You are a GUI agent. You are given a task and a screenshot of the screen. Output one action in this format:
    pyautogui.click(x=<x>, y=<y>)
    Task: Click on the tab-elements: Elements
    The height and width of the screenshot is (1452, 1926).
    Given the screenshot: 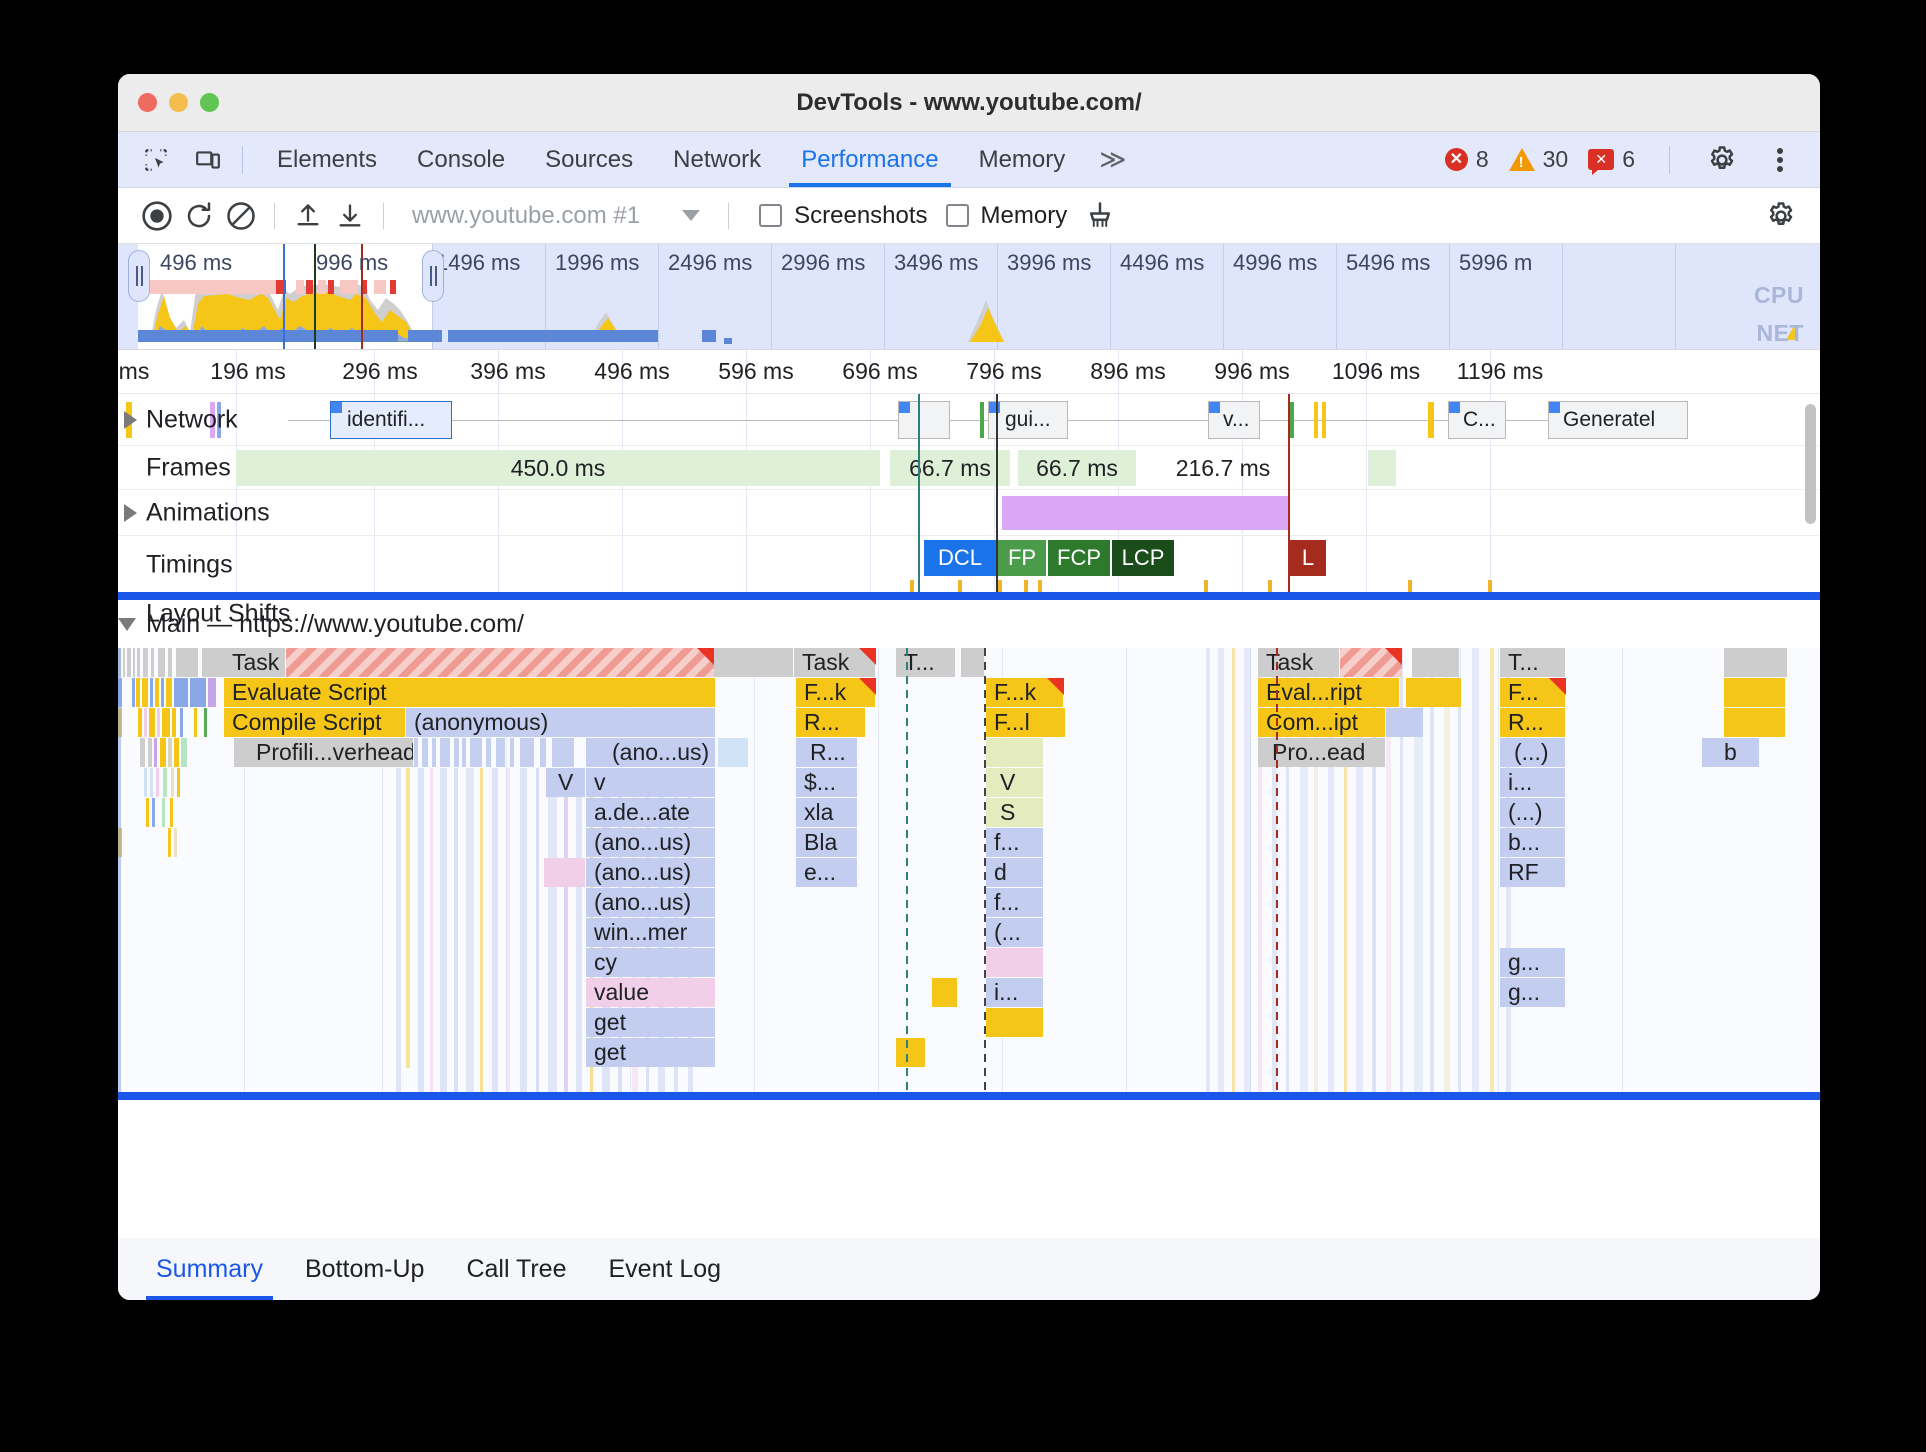 What is the action you would take?
    pyautogui.click(x=327, y=159)
    